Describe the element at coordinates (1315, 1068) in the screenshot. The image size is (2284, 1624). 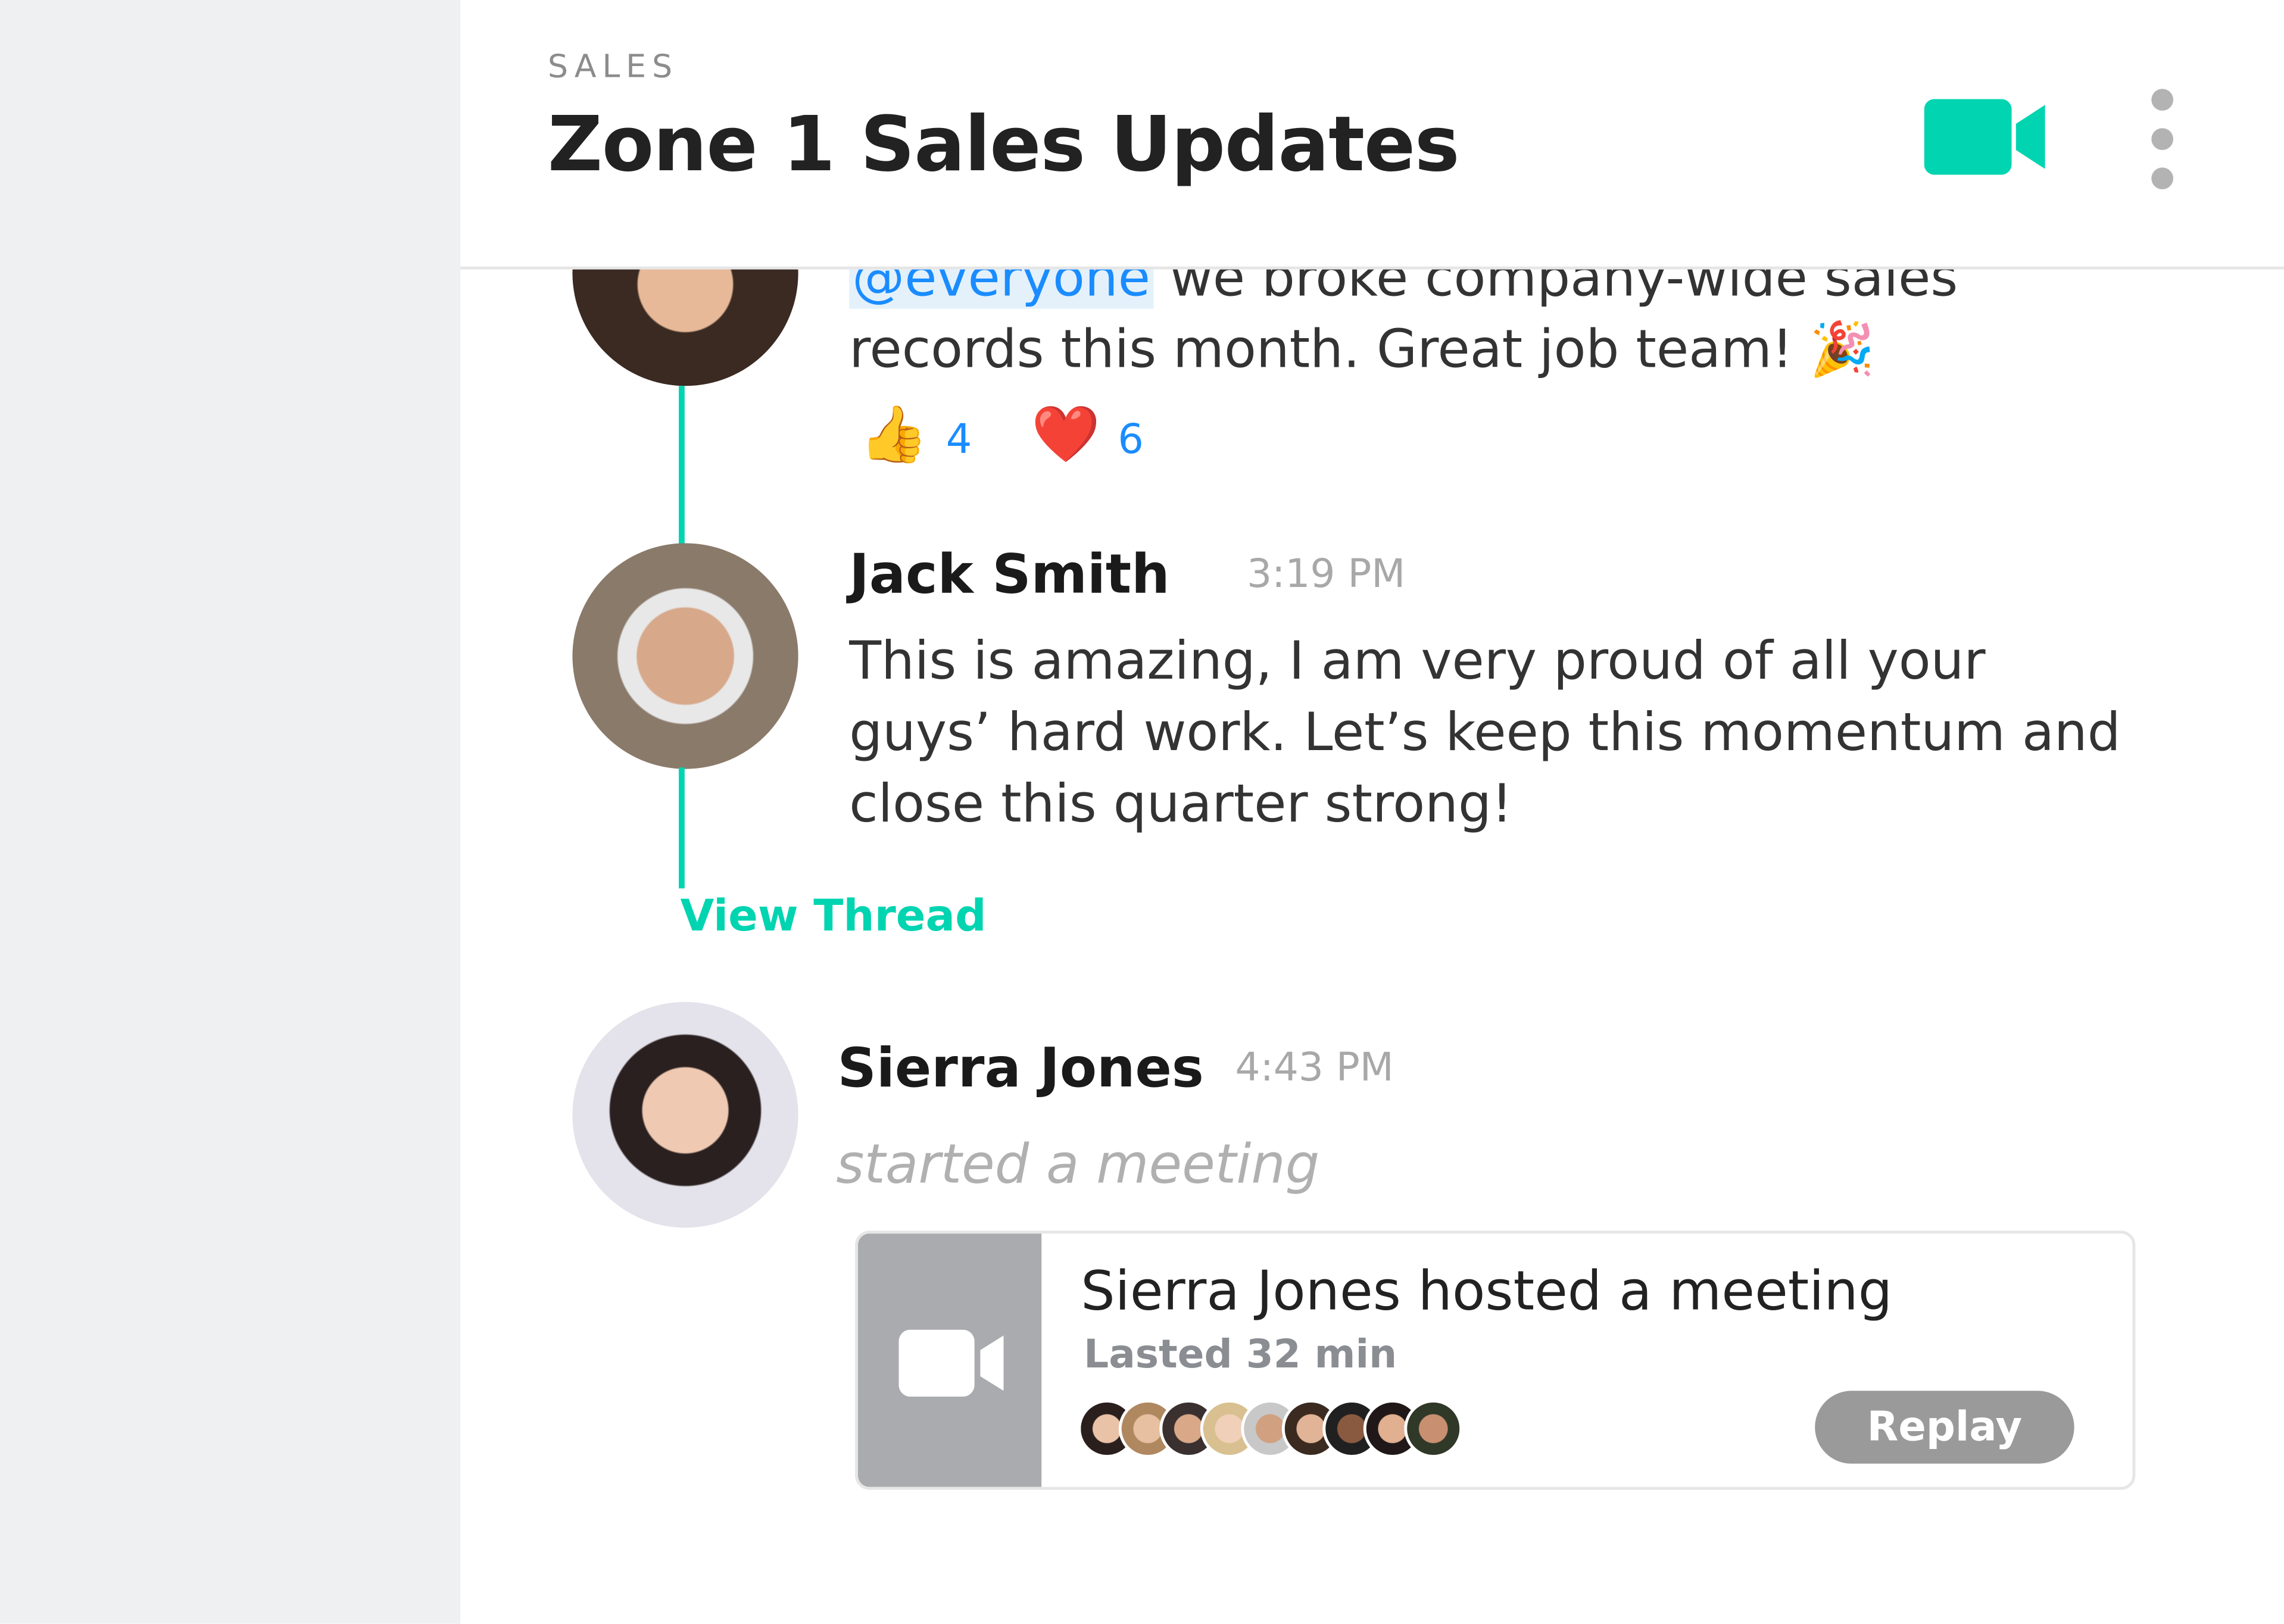
I see `timestamp: 4:43 PM` at that location.